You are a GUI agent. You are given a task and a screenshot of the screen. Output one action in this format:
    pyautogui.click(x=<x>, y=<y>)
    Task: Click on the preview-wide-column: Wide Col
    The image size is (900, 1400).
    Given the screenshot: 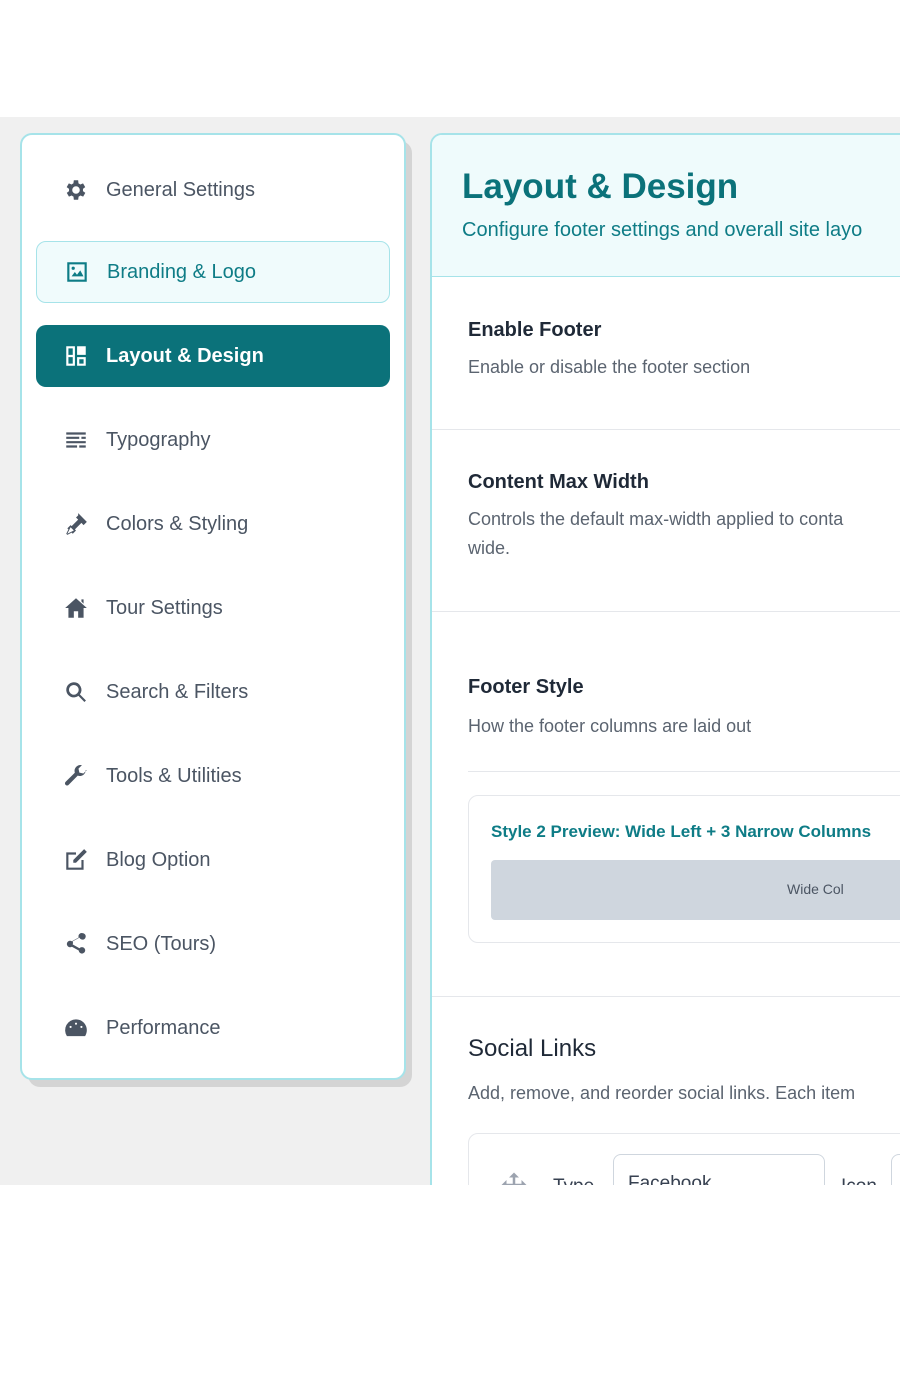 What is the action you would take?
    pyautogui.click(x=695, y=890)
    